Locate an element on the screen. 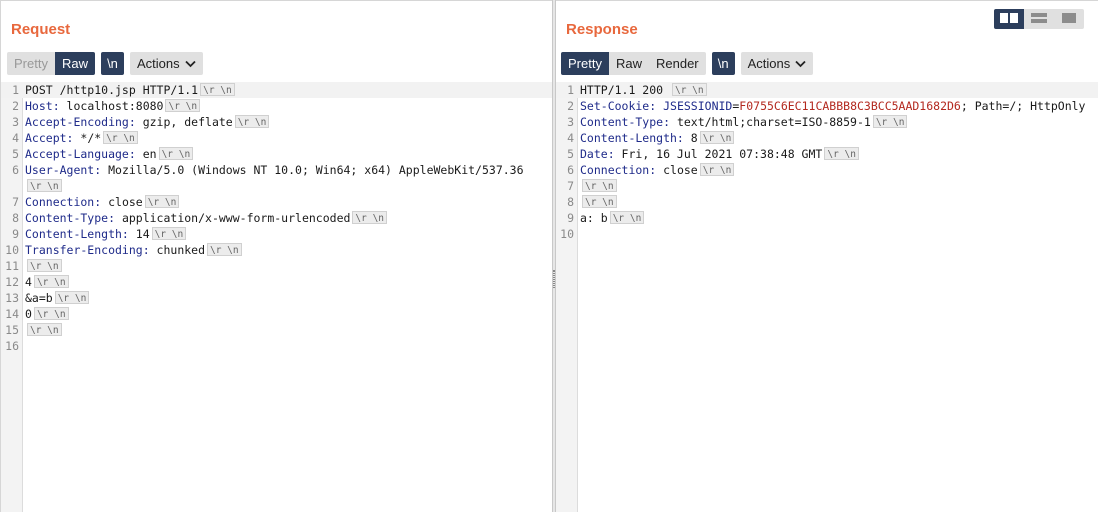 This screenshot has height=512, width=1098. line-content: Accept: */* \r \n is located at coordinates (81, 138).